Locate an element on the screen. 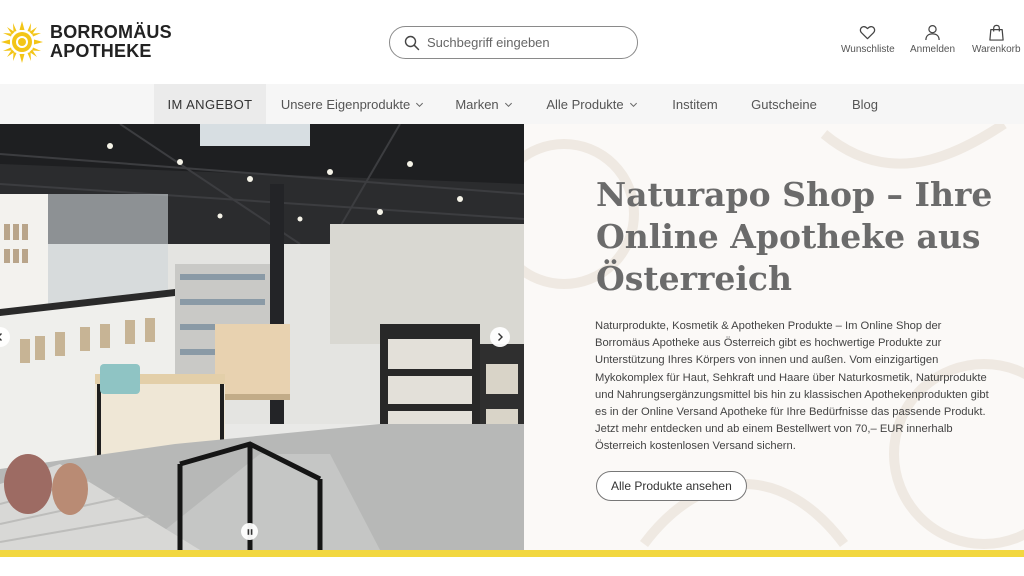  carousel-next-button is located at coordinates (500, 337).